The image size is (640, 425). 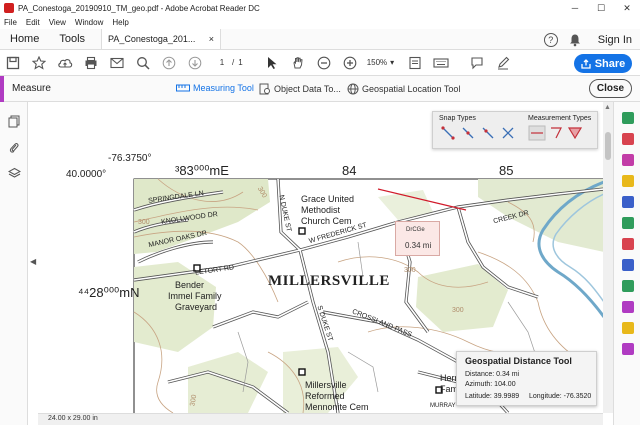 I want to click on zoom-out-icon, so click(x=324, y=63).